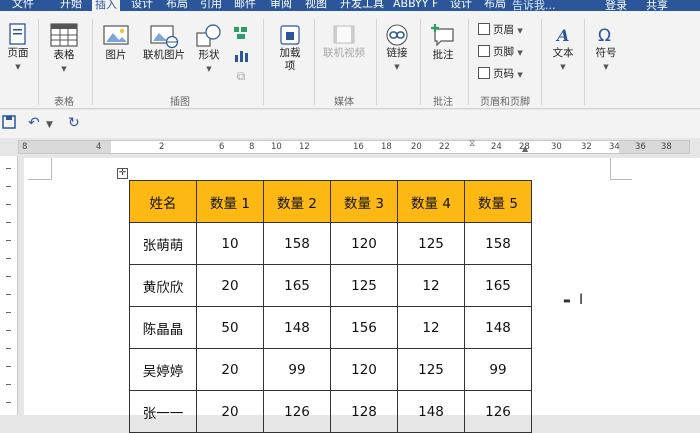  I want to click on table-cell: 黄欣欣, so click(163, 285).